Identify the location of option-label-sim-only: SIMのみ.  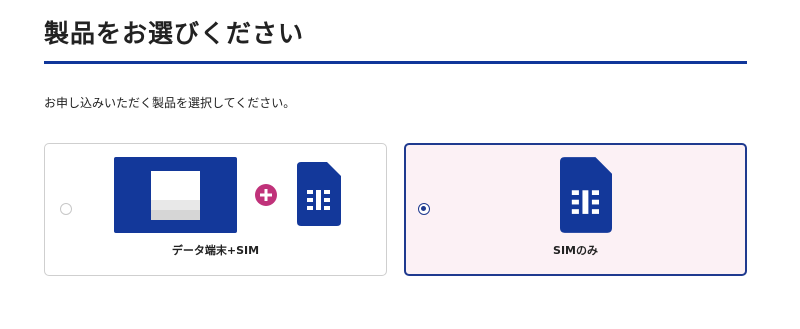
(575, 250).